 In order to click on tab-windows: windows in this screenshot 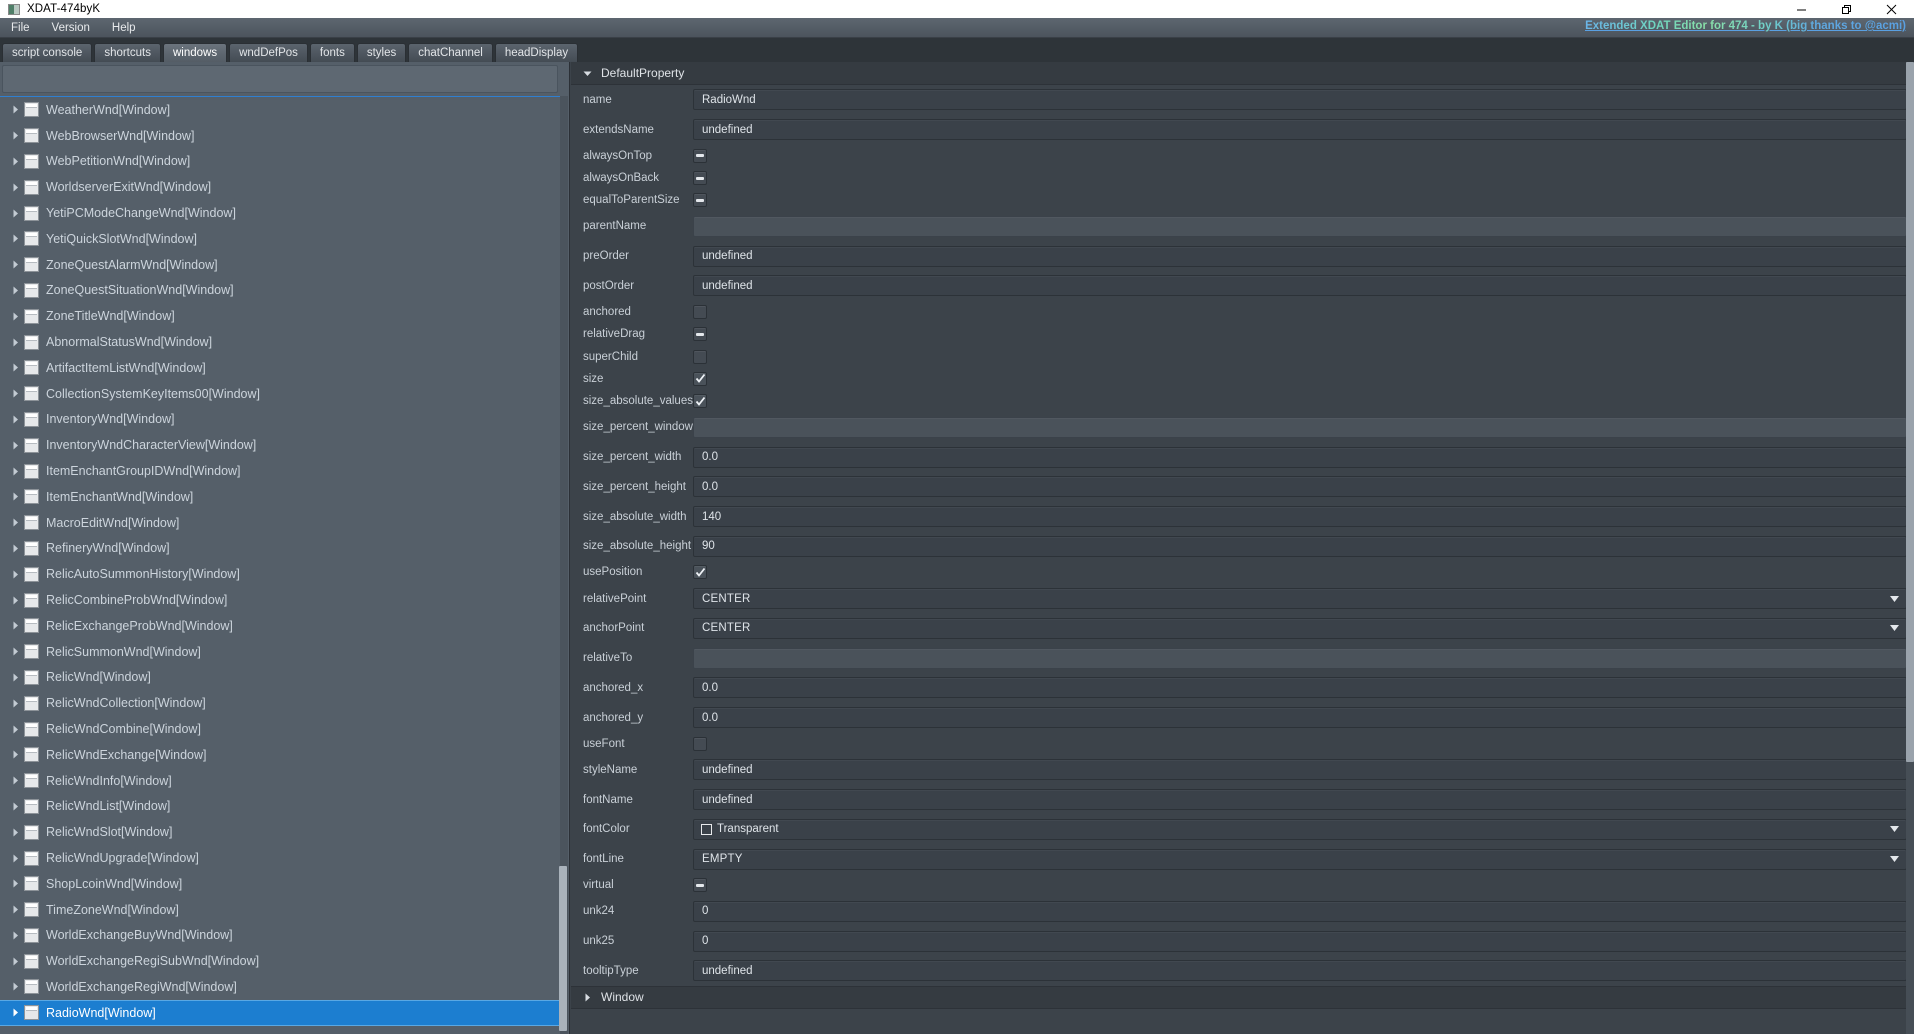, I will do `click(195, 52)`.